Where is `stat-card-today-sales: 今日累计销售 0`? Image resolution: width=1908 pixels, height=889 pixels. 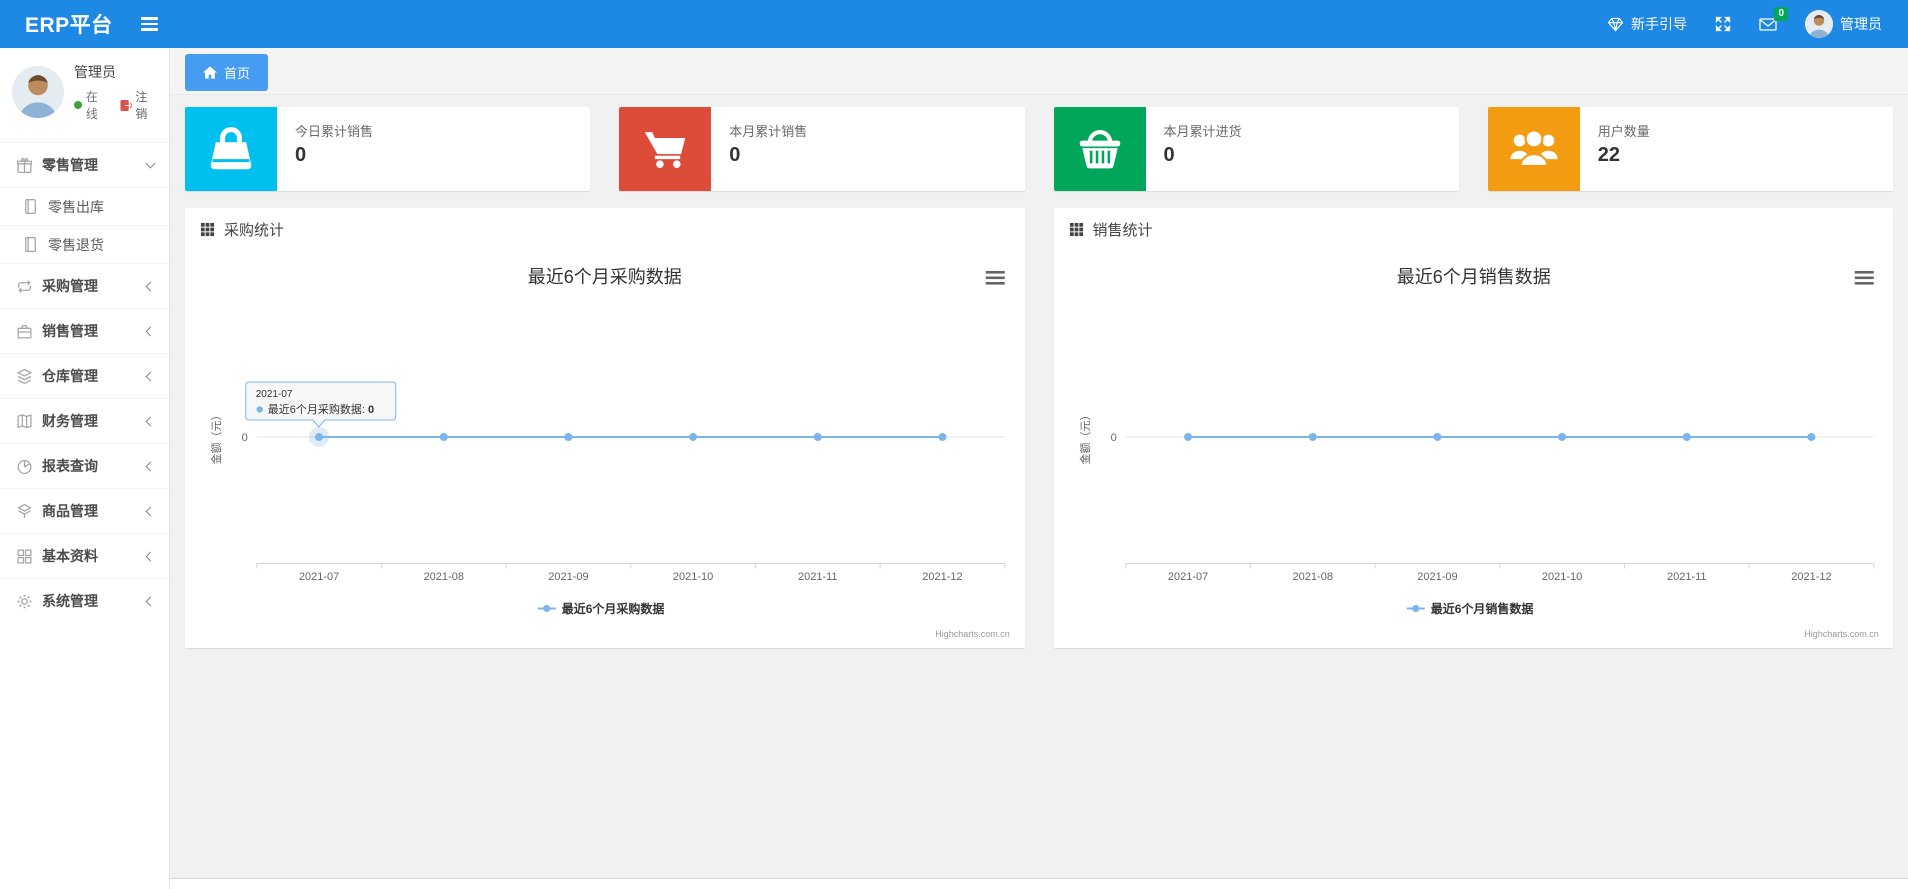
stat-card-today-sales: 今日累计销售 0 is located at coordinates (388, 149).